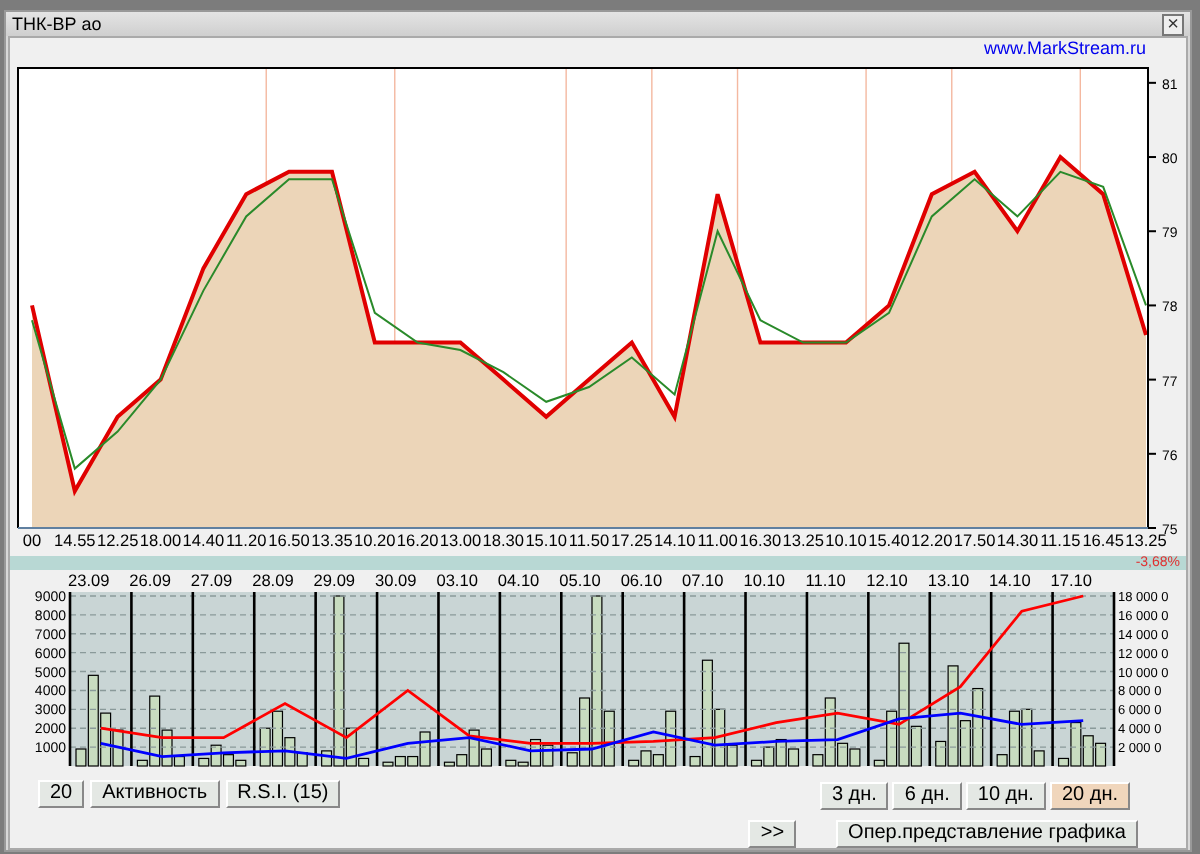 This screenshot has width=1200, height=854. I want to click on axis-label: 16.30, so click(760, 540).